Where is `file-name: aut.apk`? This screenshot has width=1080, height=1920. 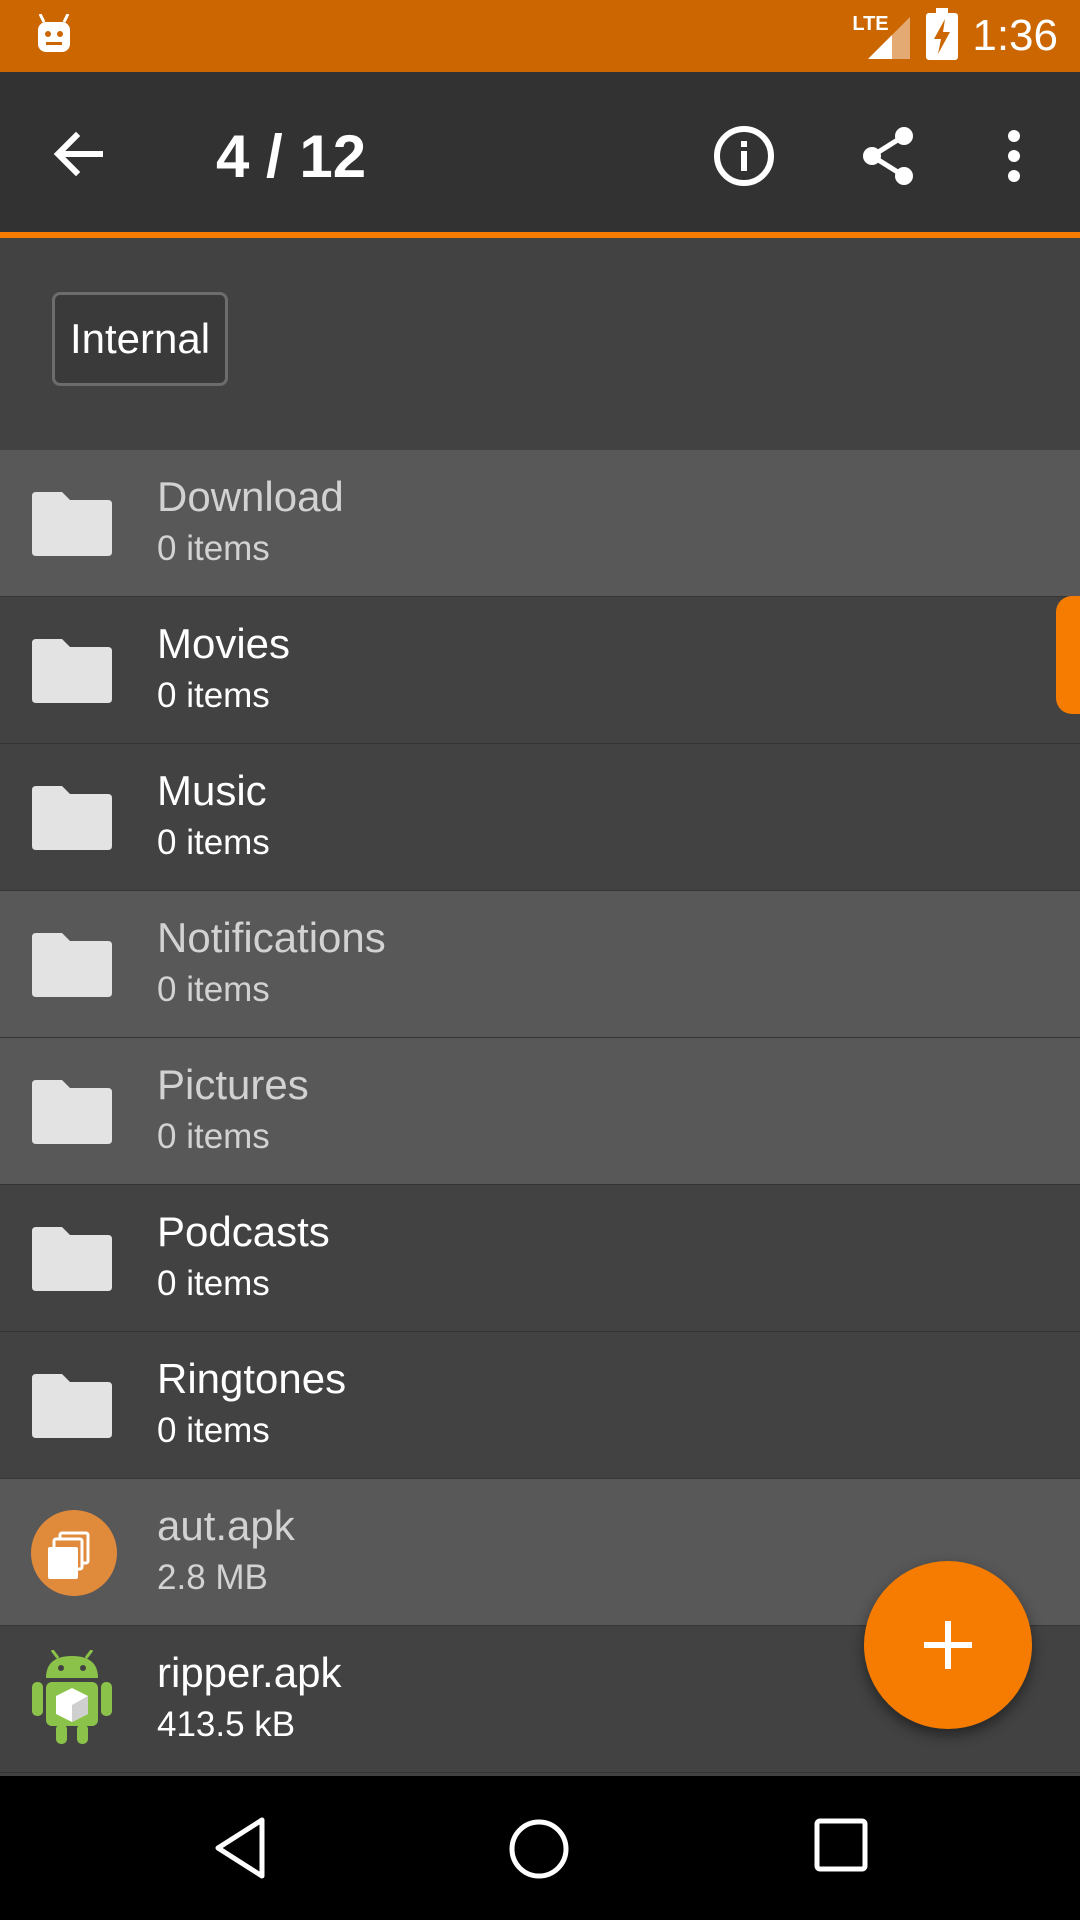 file-name: aut.apk is located at coordinates (226, 1525).